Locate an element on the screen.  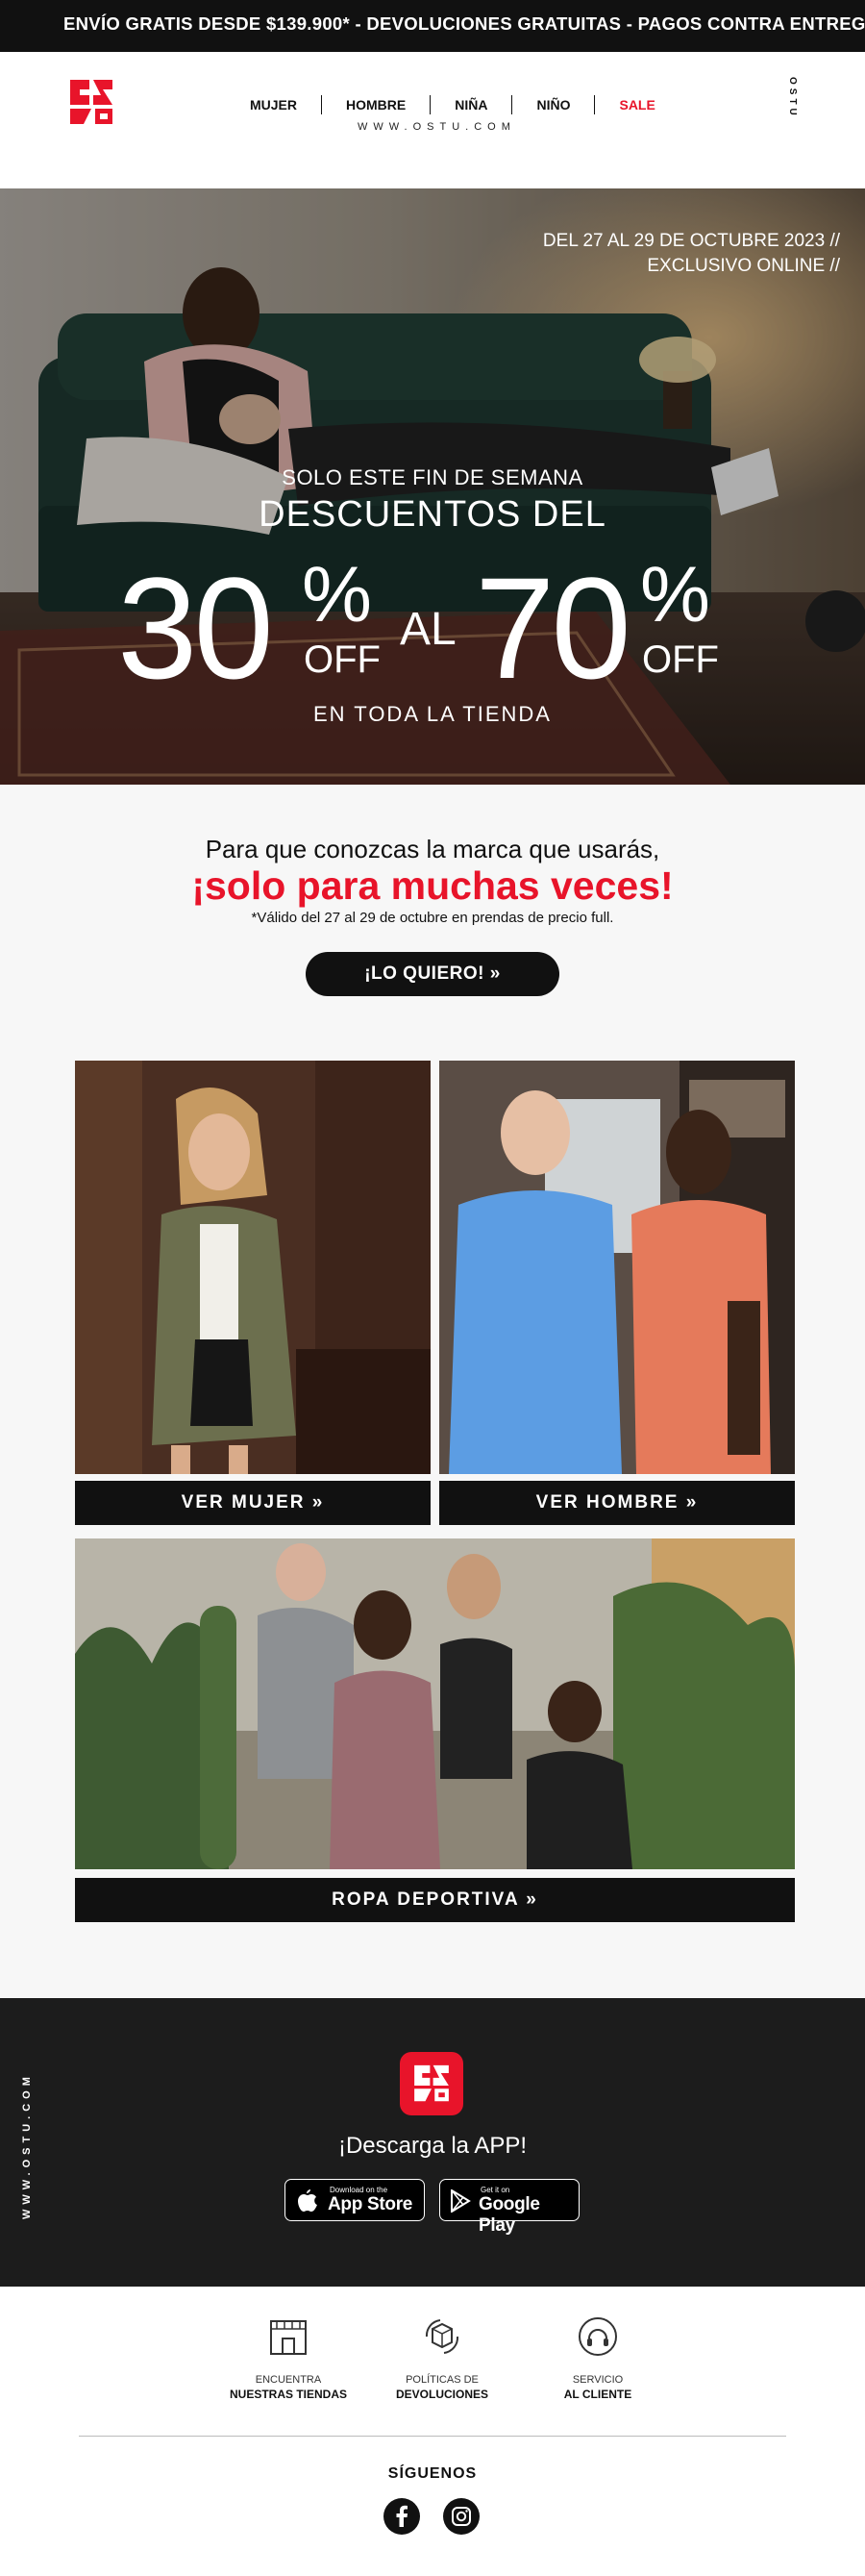
men-category-photo is located at coordinates (617, 1267).